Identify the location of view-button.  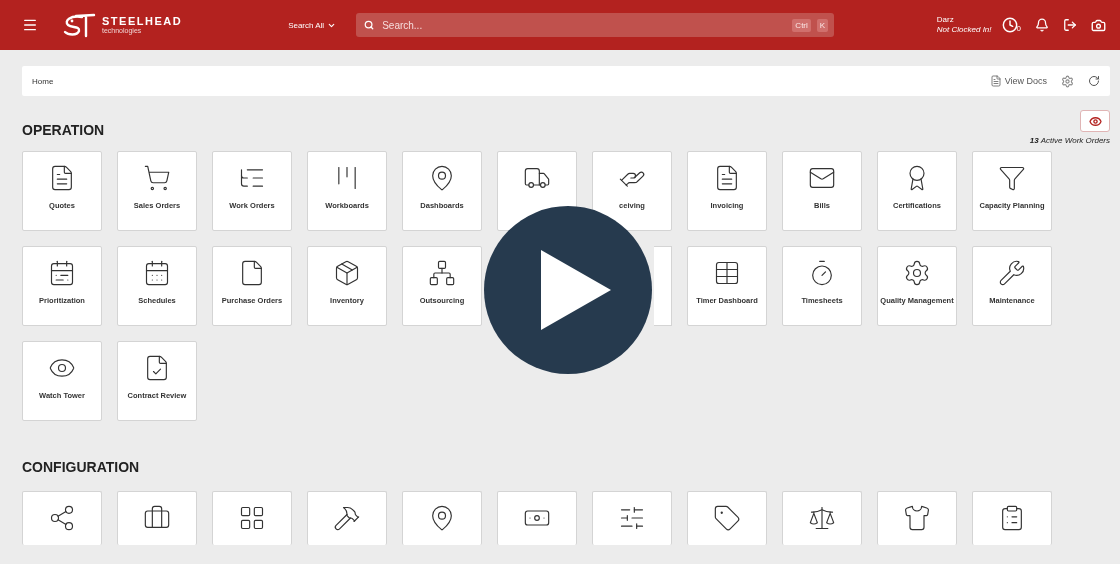
(1095, 121).